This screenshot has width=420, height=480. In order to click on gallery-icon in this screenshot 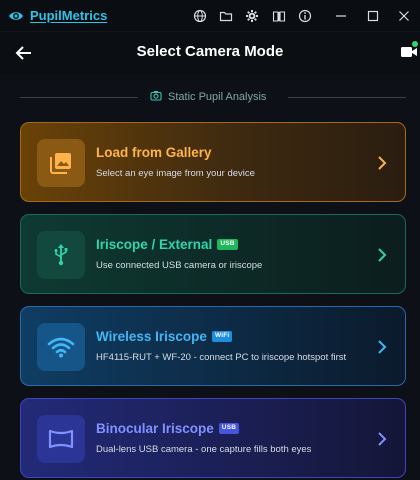, I will do `click(61, 163)`.